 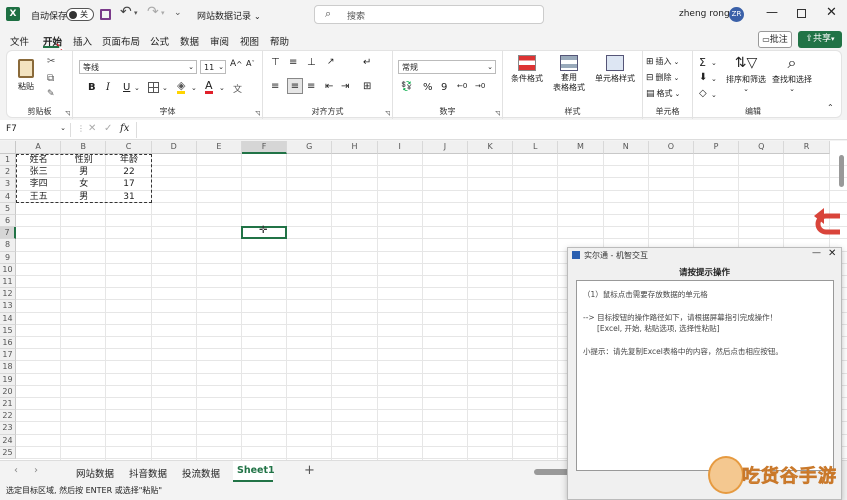 What do you see at coordinates (746, 76) in the screenshot?
I see `sort-filter-button: ⇅▽ 排序和筛选 ⌄` at bounding box center [746, 76].